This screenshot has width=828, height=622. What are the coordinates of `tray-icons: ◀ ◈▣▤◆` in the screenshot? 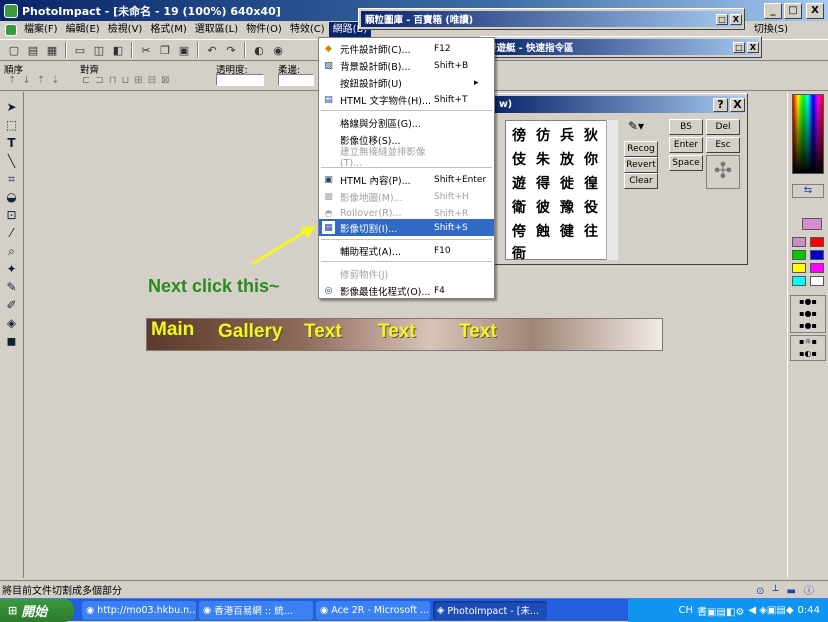 It's located at (770, 610).